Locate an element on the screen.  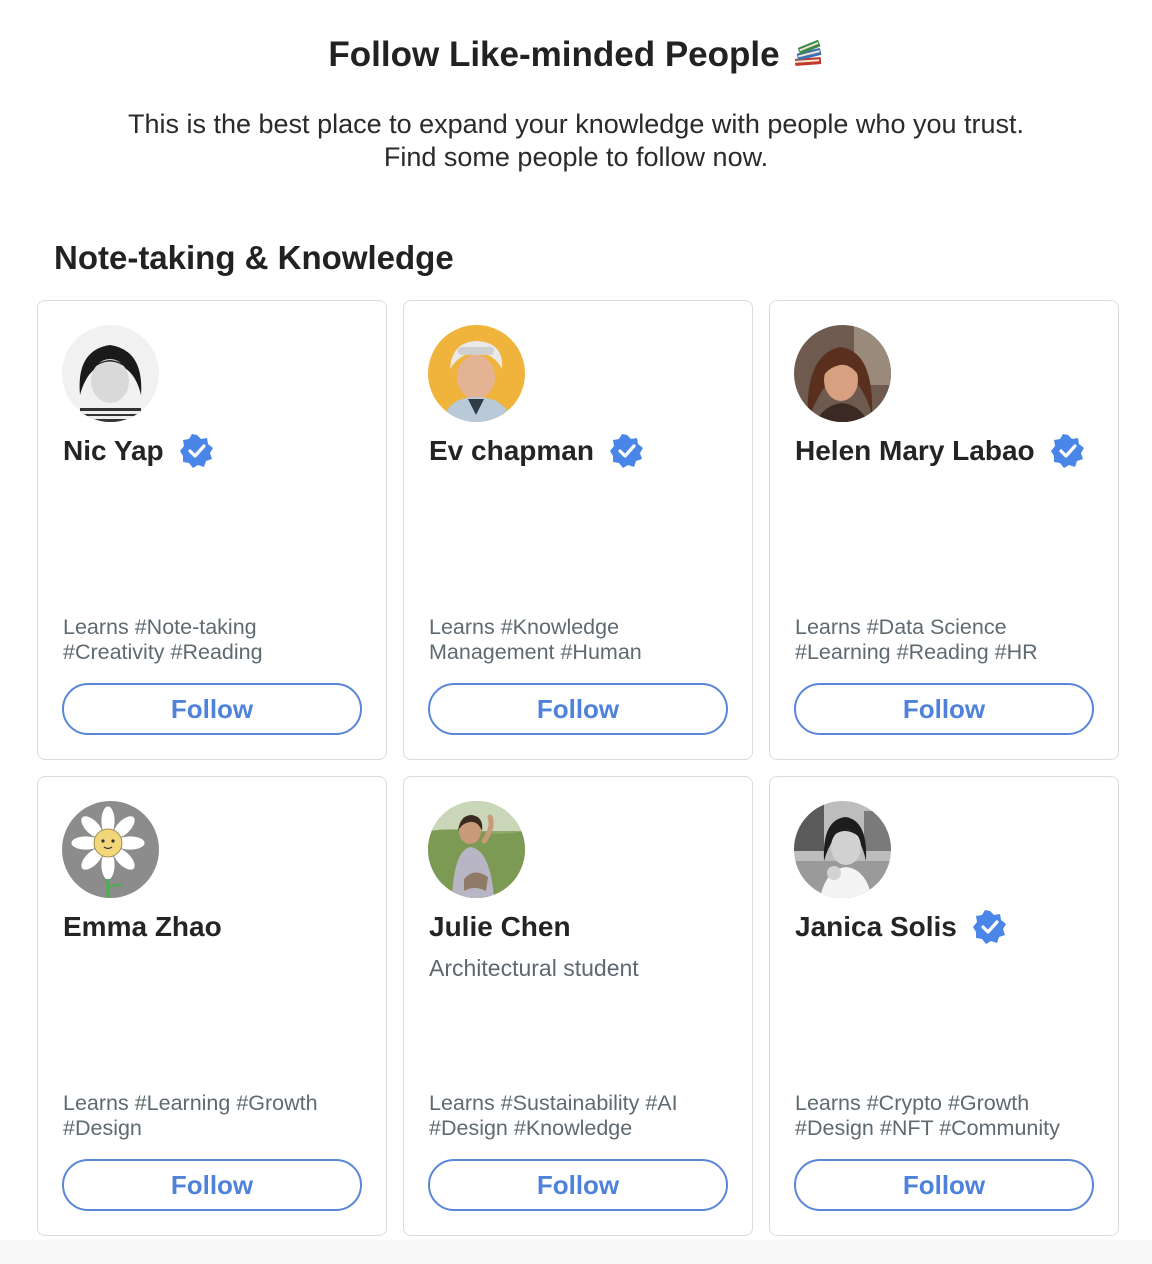
tags-line-2: Management #Human is located at coordinates (535, 652).